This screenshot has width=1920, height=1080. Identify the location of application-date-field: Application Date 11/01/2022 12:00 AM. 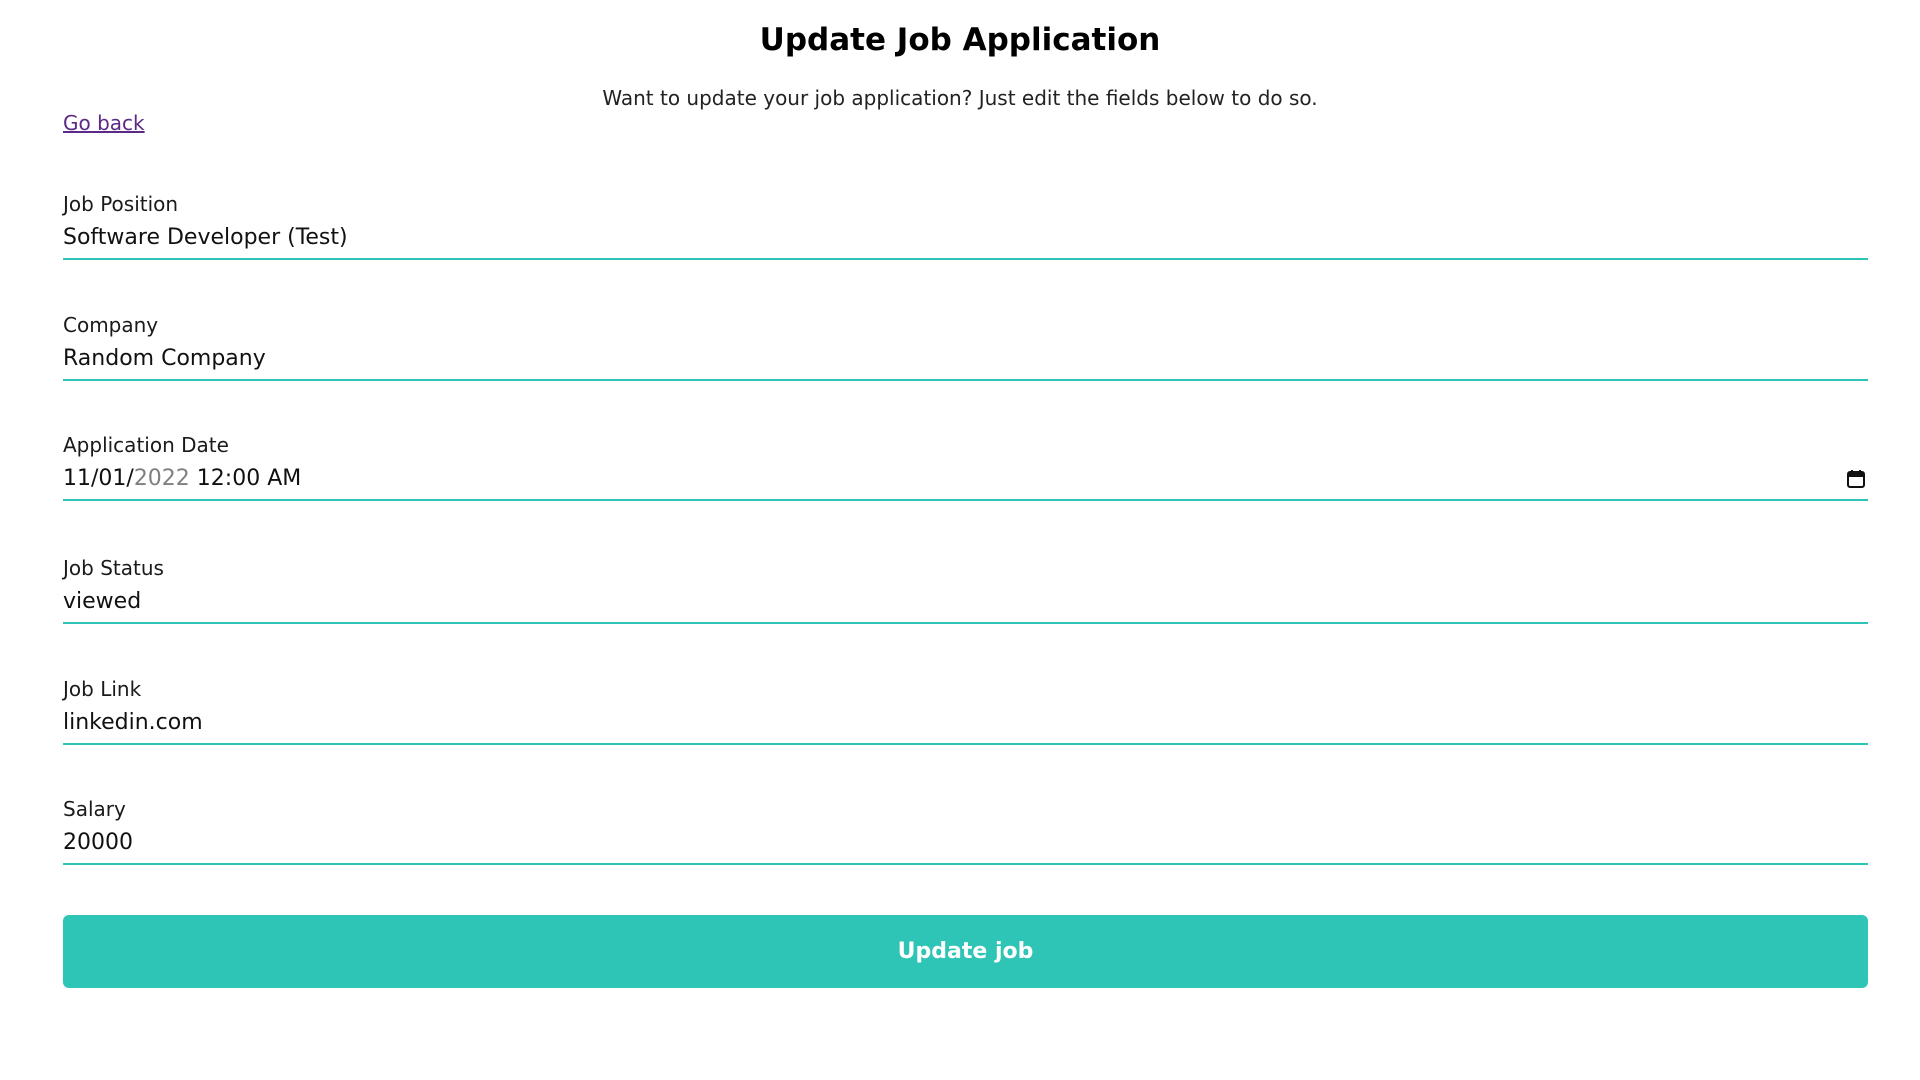
(965, 467).